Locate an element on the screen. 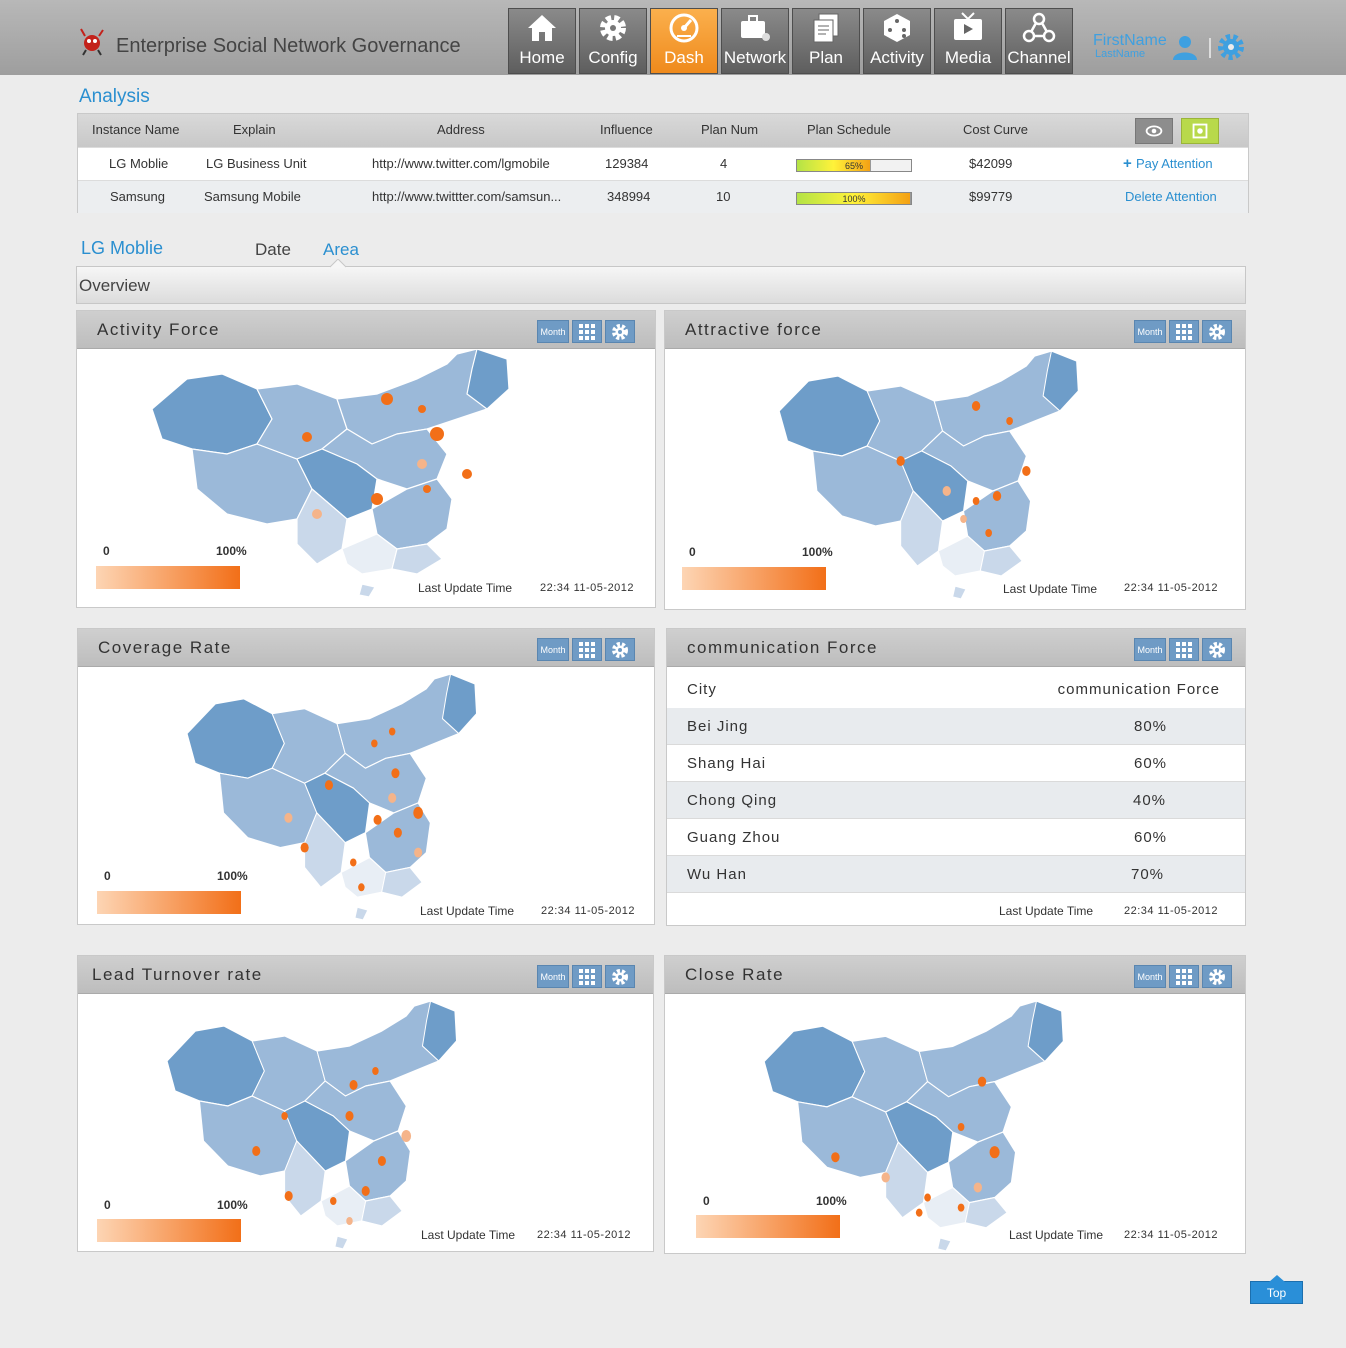  table-row: Chong Qing 40% is located at coordinates (956, 800).